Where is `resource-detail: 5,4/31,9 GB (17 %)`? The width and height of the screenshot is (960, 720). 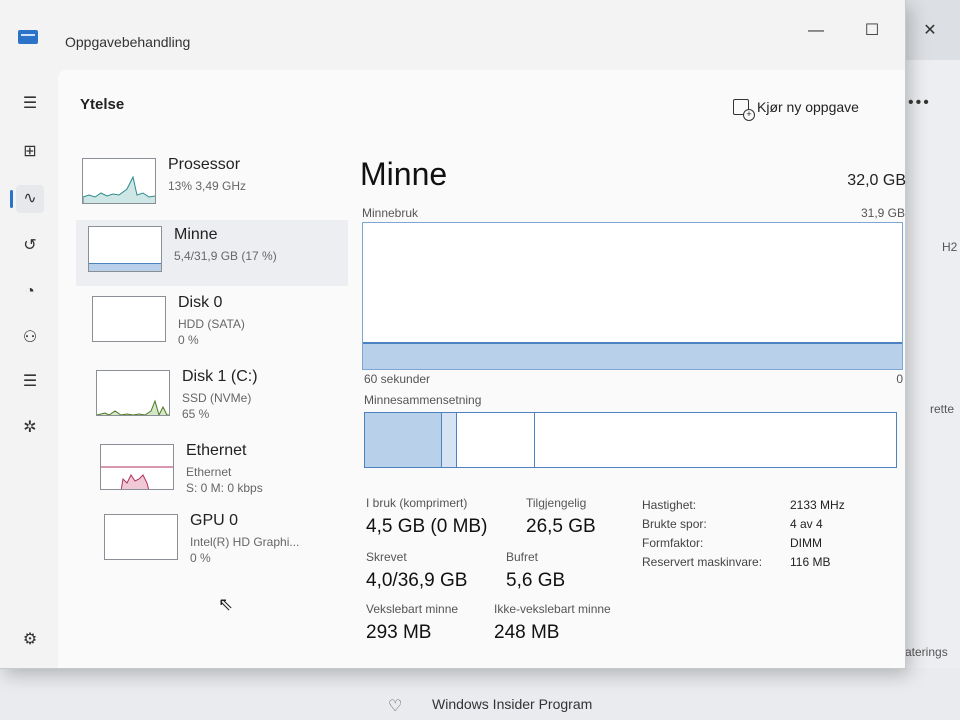 resource-detail: 5,4/31,9 GB (17 %) is located at coordinates (225, 256).